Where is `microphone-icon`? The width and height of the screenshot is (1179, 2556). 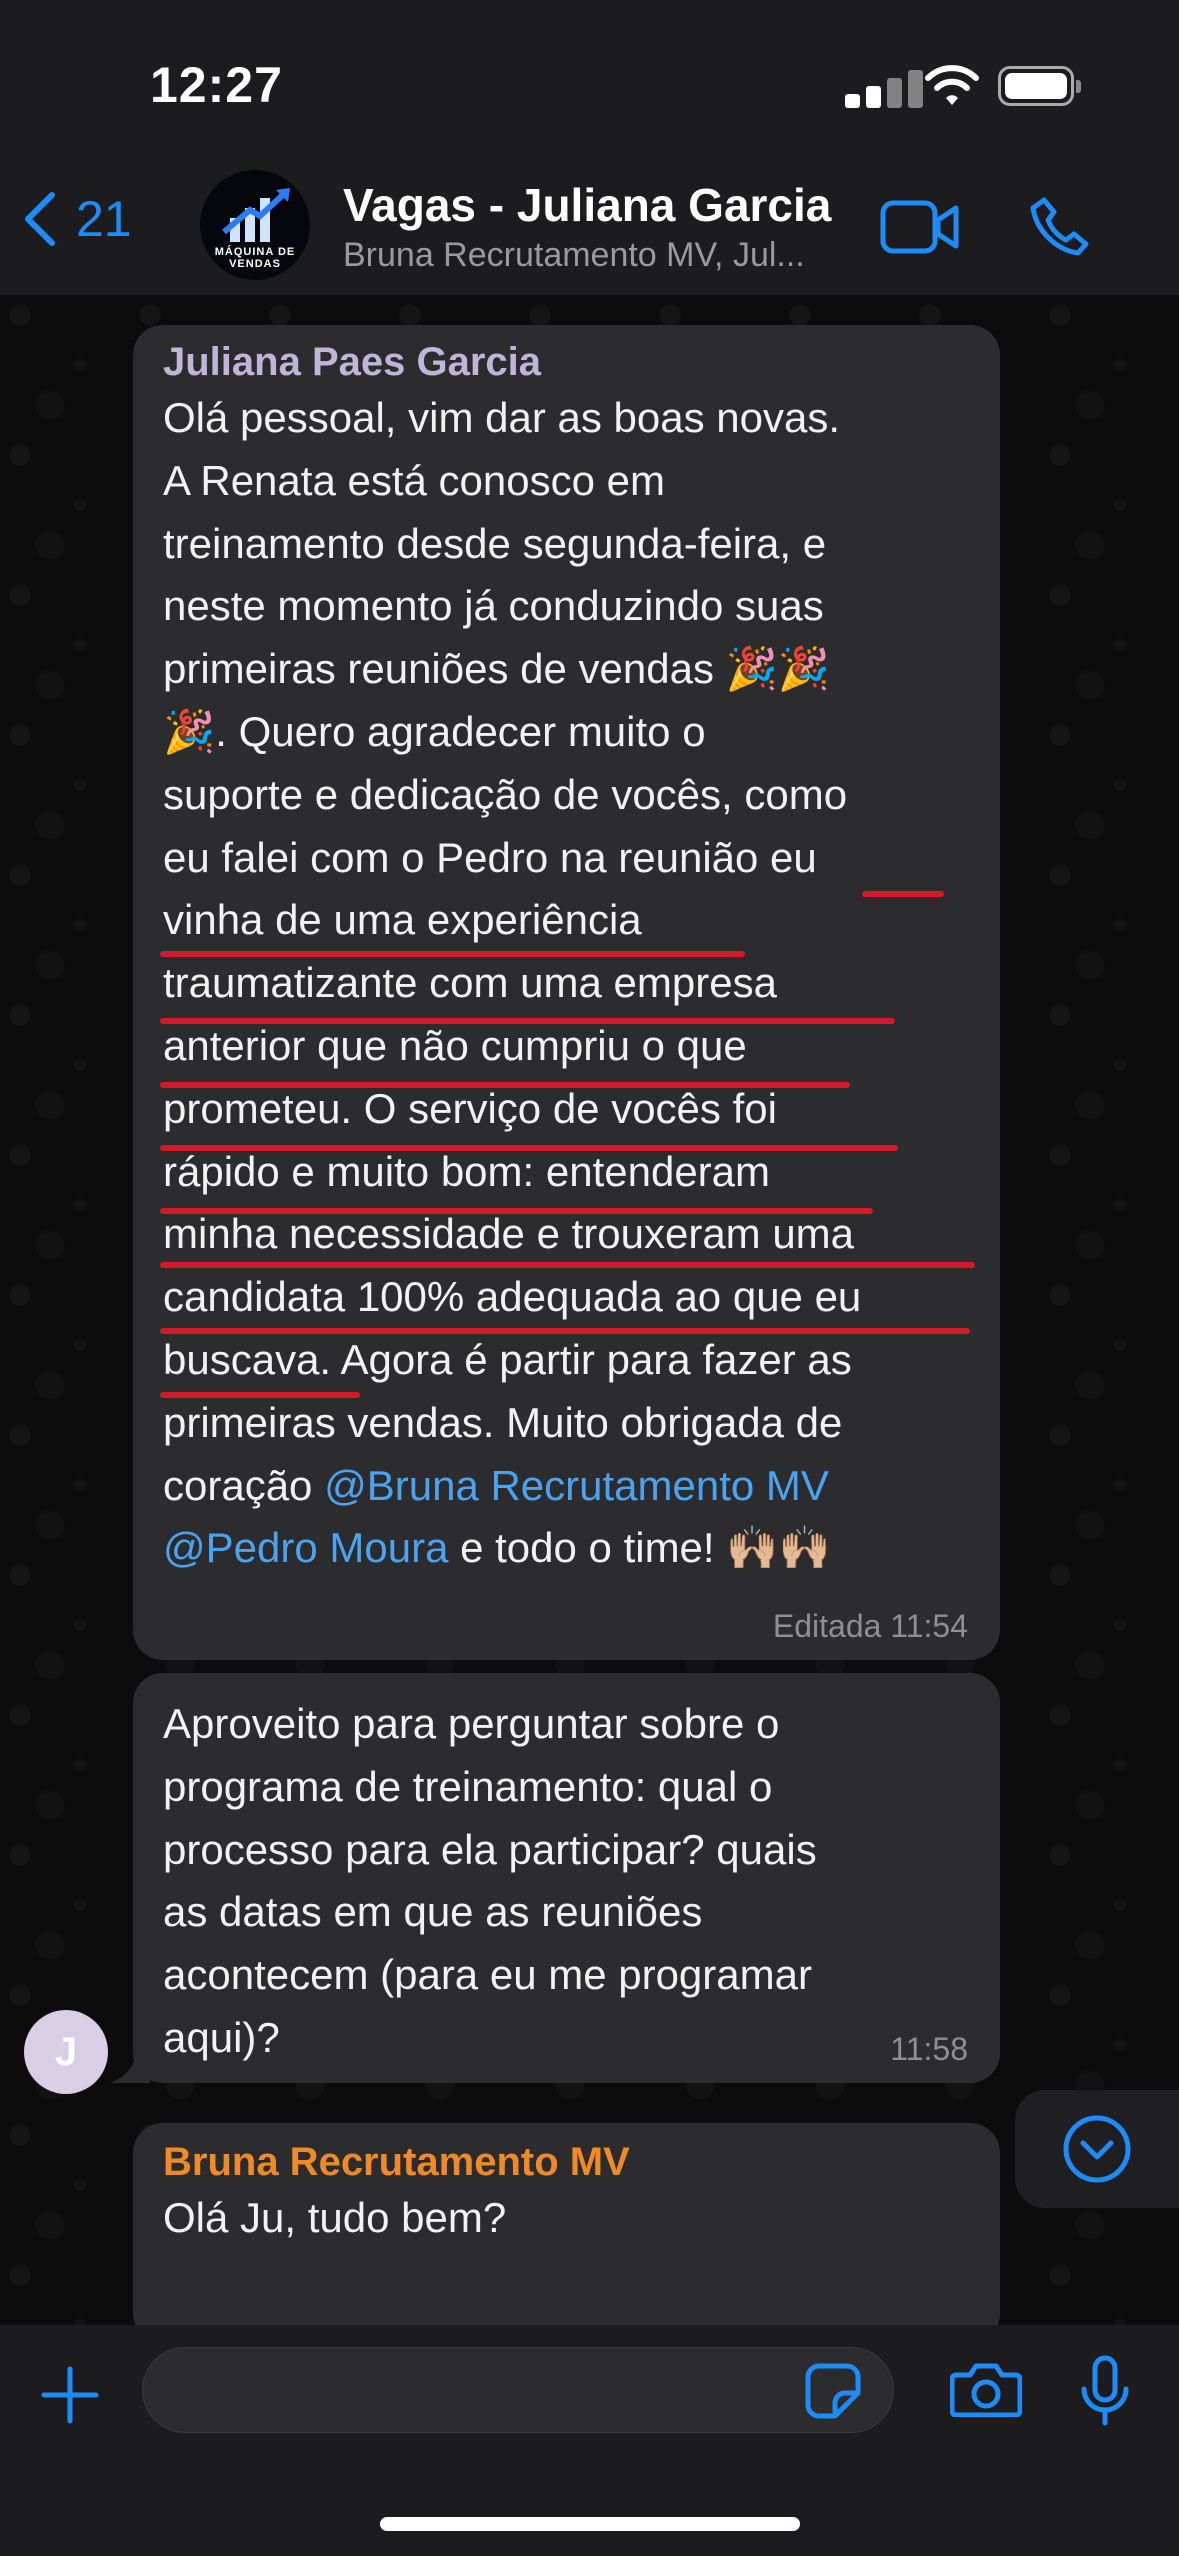 microphone-icon is located at coordinates (1105, 2391).